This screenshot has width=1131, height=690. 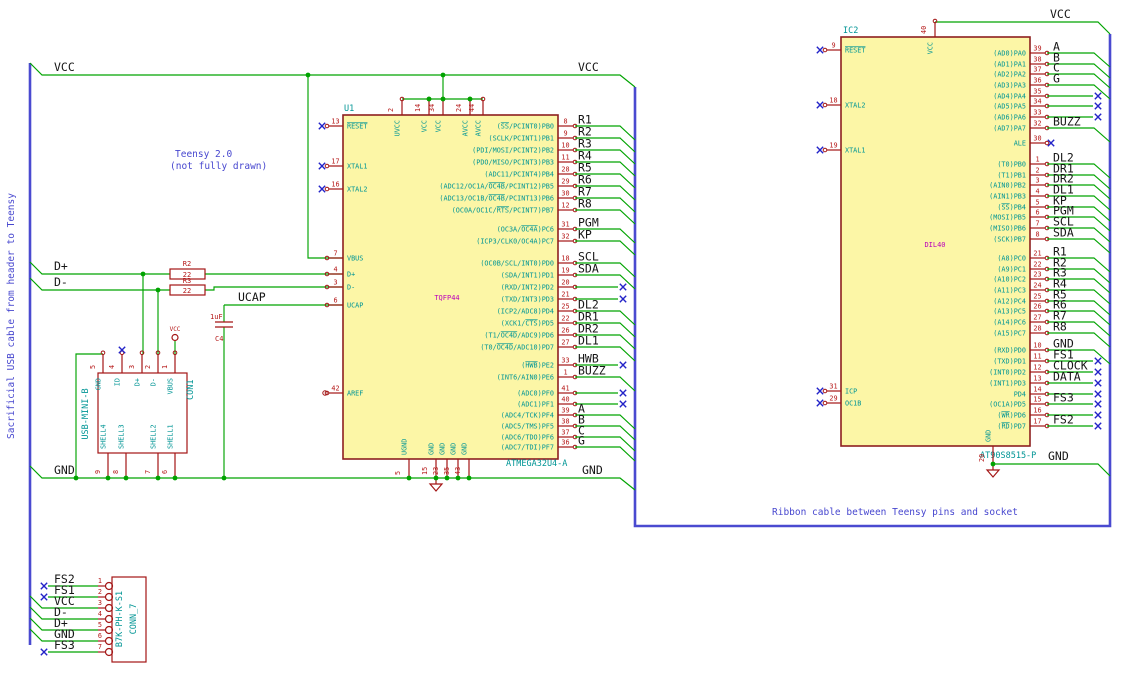 I want to click on pin-number: 26, so click(x=565, y=331).